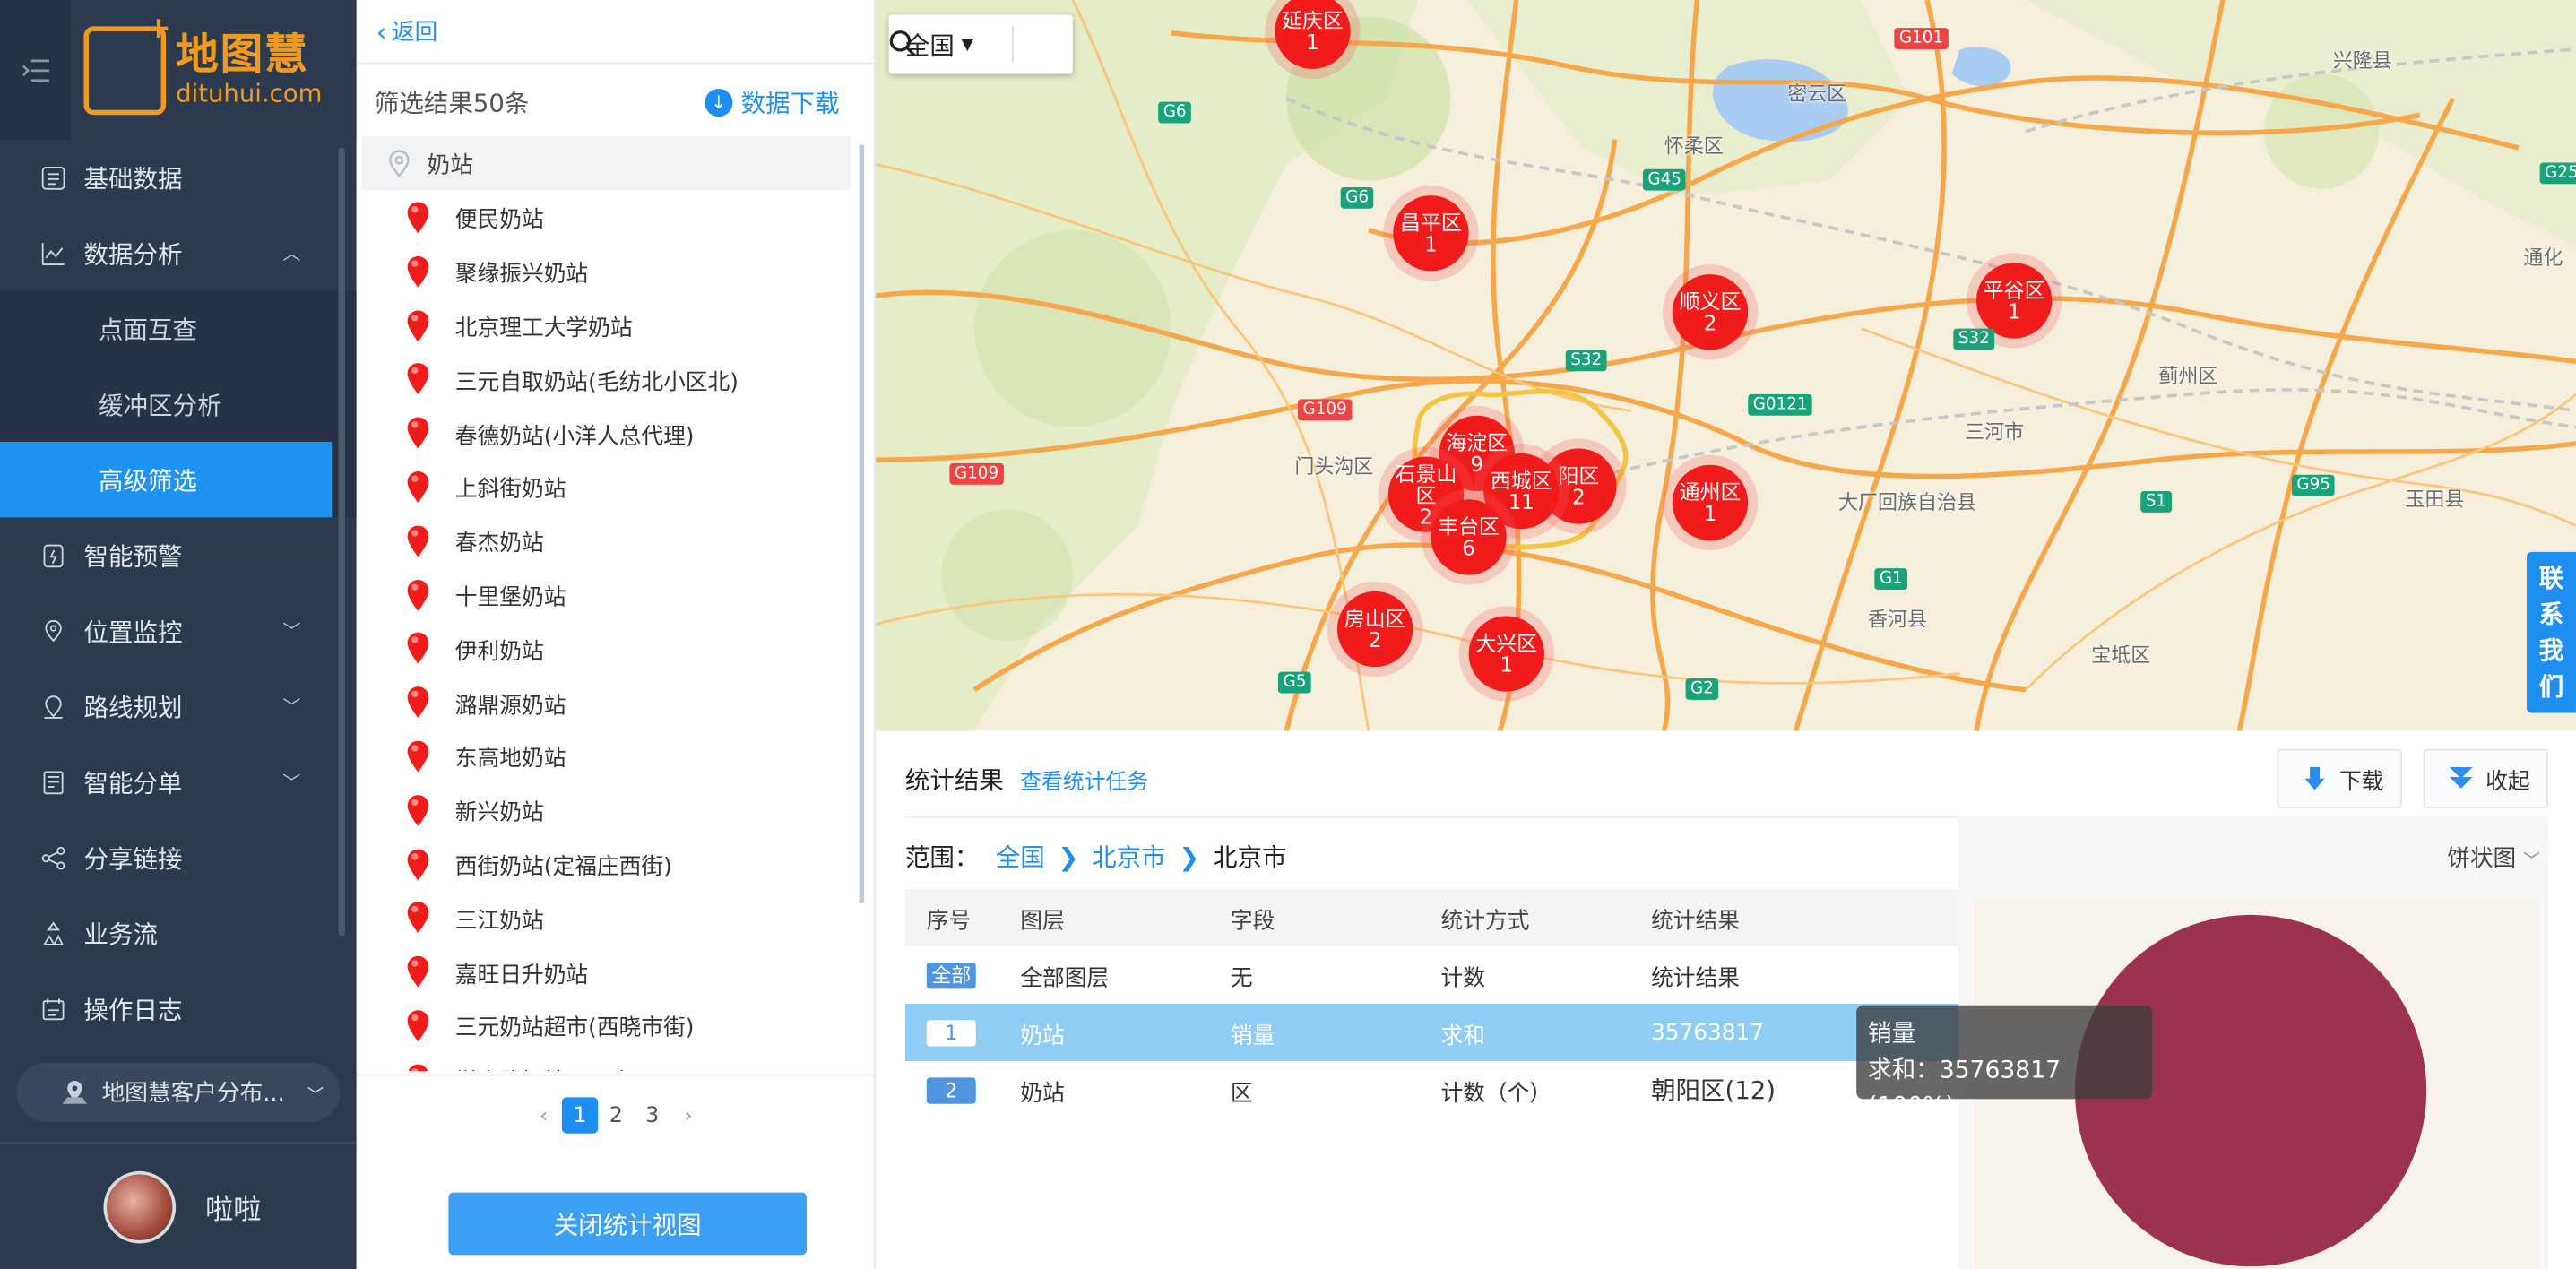 This screenshot has height=1269, width=2576. I want to click on back-link: ‹ 返回, so click(407, 31).